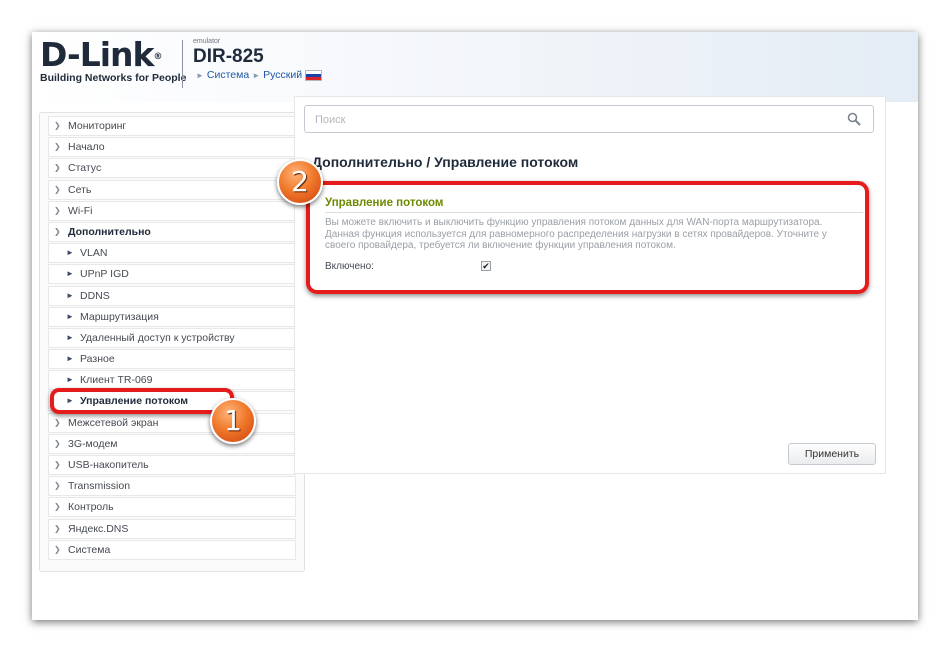 The height and width of the screenshot is (653, 950). I want to click on dlink-logo: D-Link® Building Networks for People, so click(113, 60).